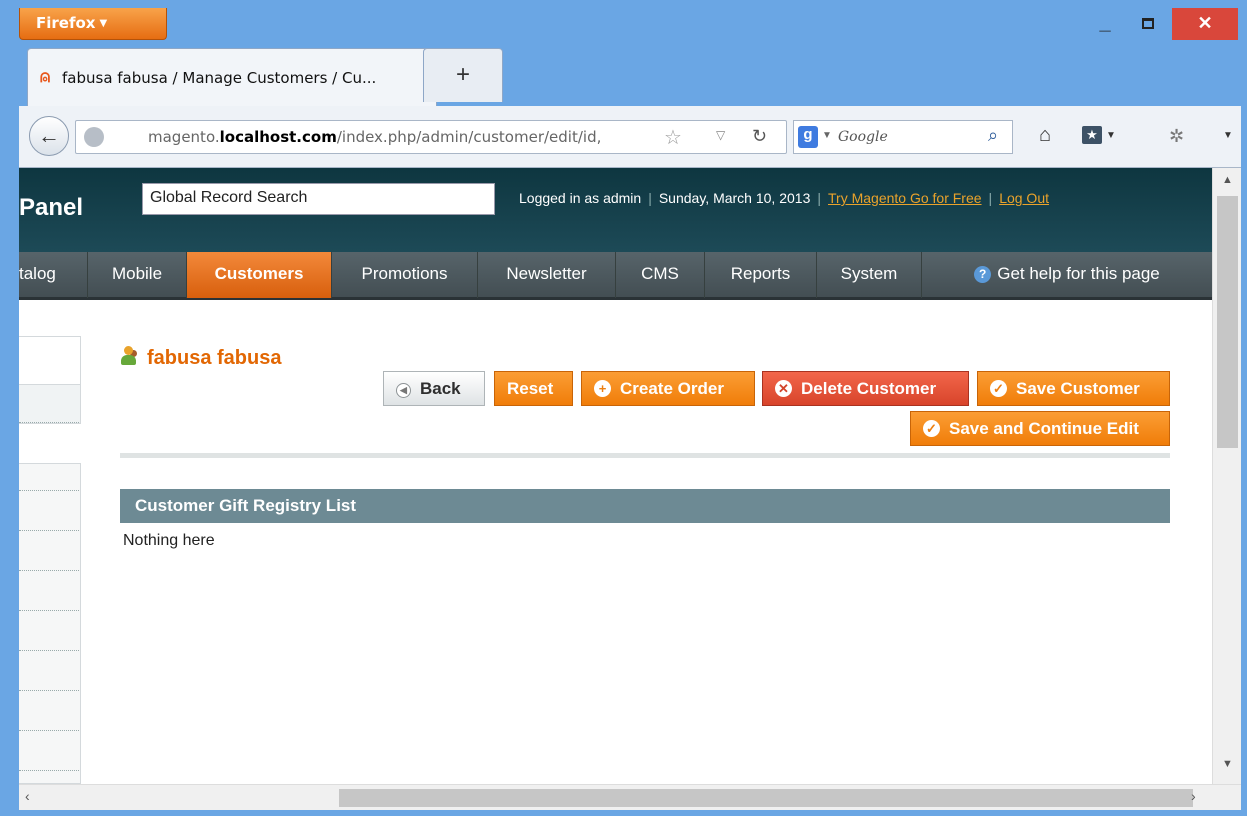 This screenshot has height=816, width=1247. Describe the element at coordinates (405, 275) in the screenshot. I see `nav-item-promotions: Promotions` at that location.